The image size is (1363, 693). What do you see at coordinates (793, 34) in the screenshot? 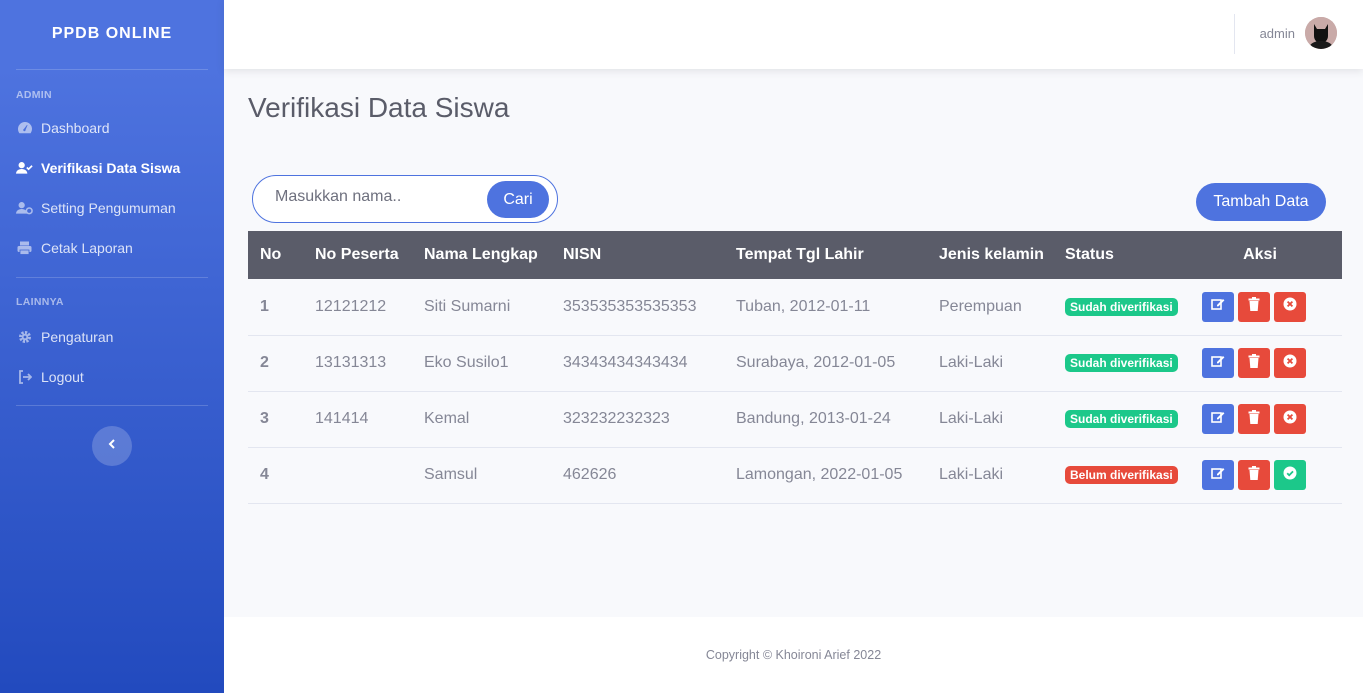
I see `topbar: admin` at bounding box center [793, 34].